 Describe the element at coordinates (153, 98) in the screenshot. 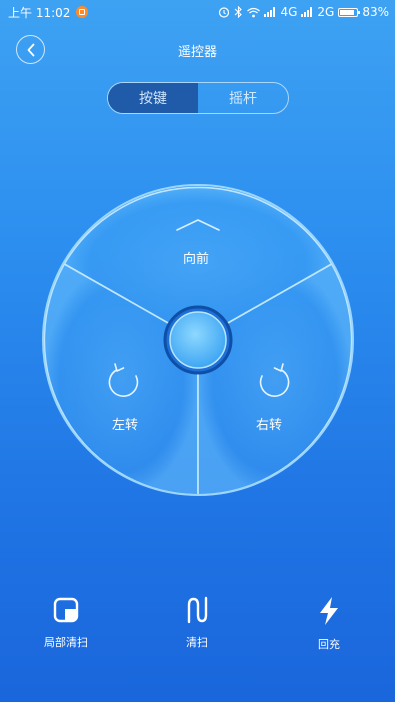

I see `tab-buttons: 按键` at that location.